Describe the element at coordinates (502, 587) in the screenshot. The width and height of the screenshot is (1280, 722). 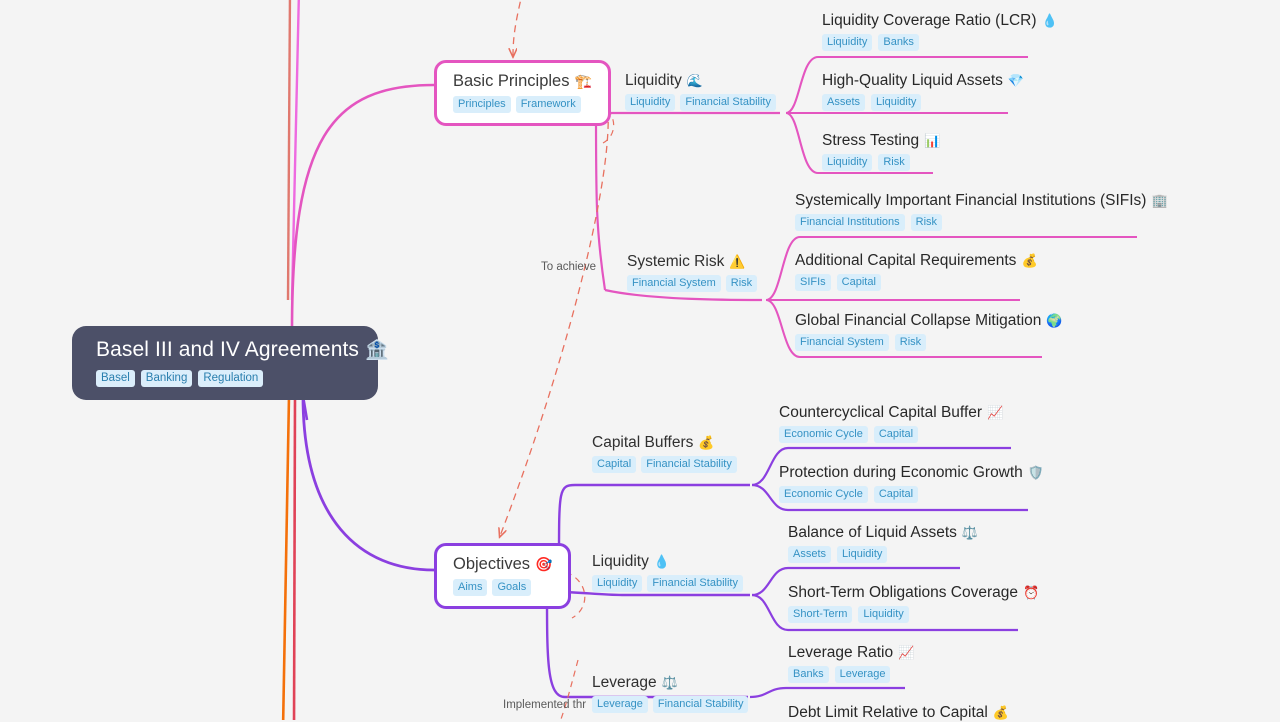
I see `branch-tags: Aims Goals` at that location.